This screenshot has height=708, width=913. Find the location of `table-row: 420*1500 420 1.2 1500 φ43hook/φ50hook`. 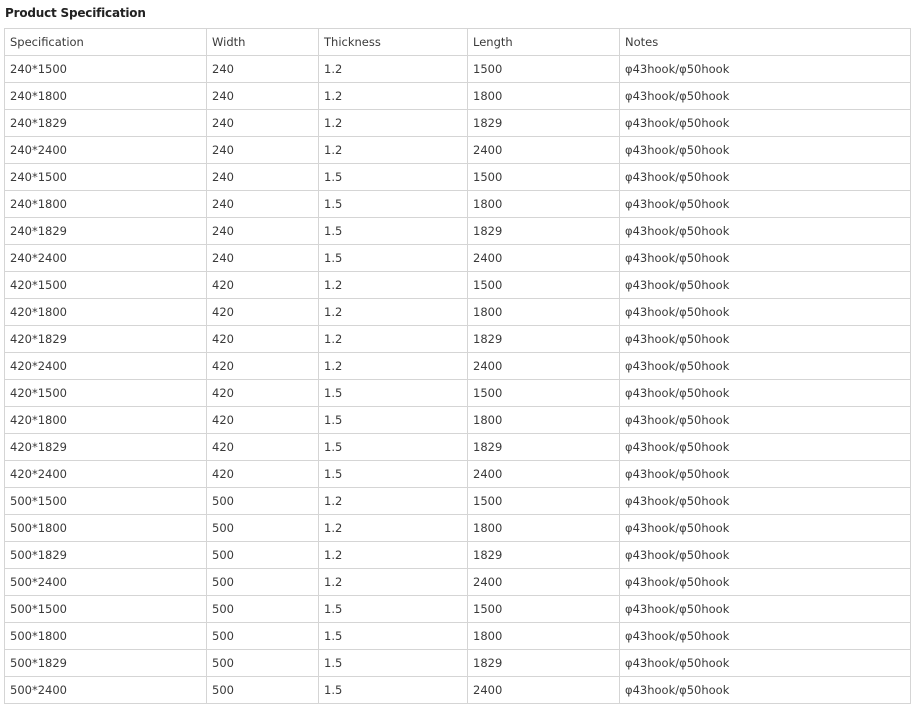

table-row: 420*1500 420 1.2 1500 φ43hook/φ50hook is located at coordinates (457, 285).